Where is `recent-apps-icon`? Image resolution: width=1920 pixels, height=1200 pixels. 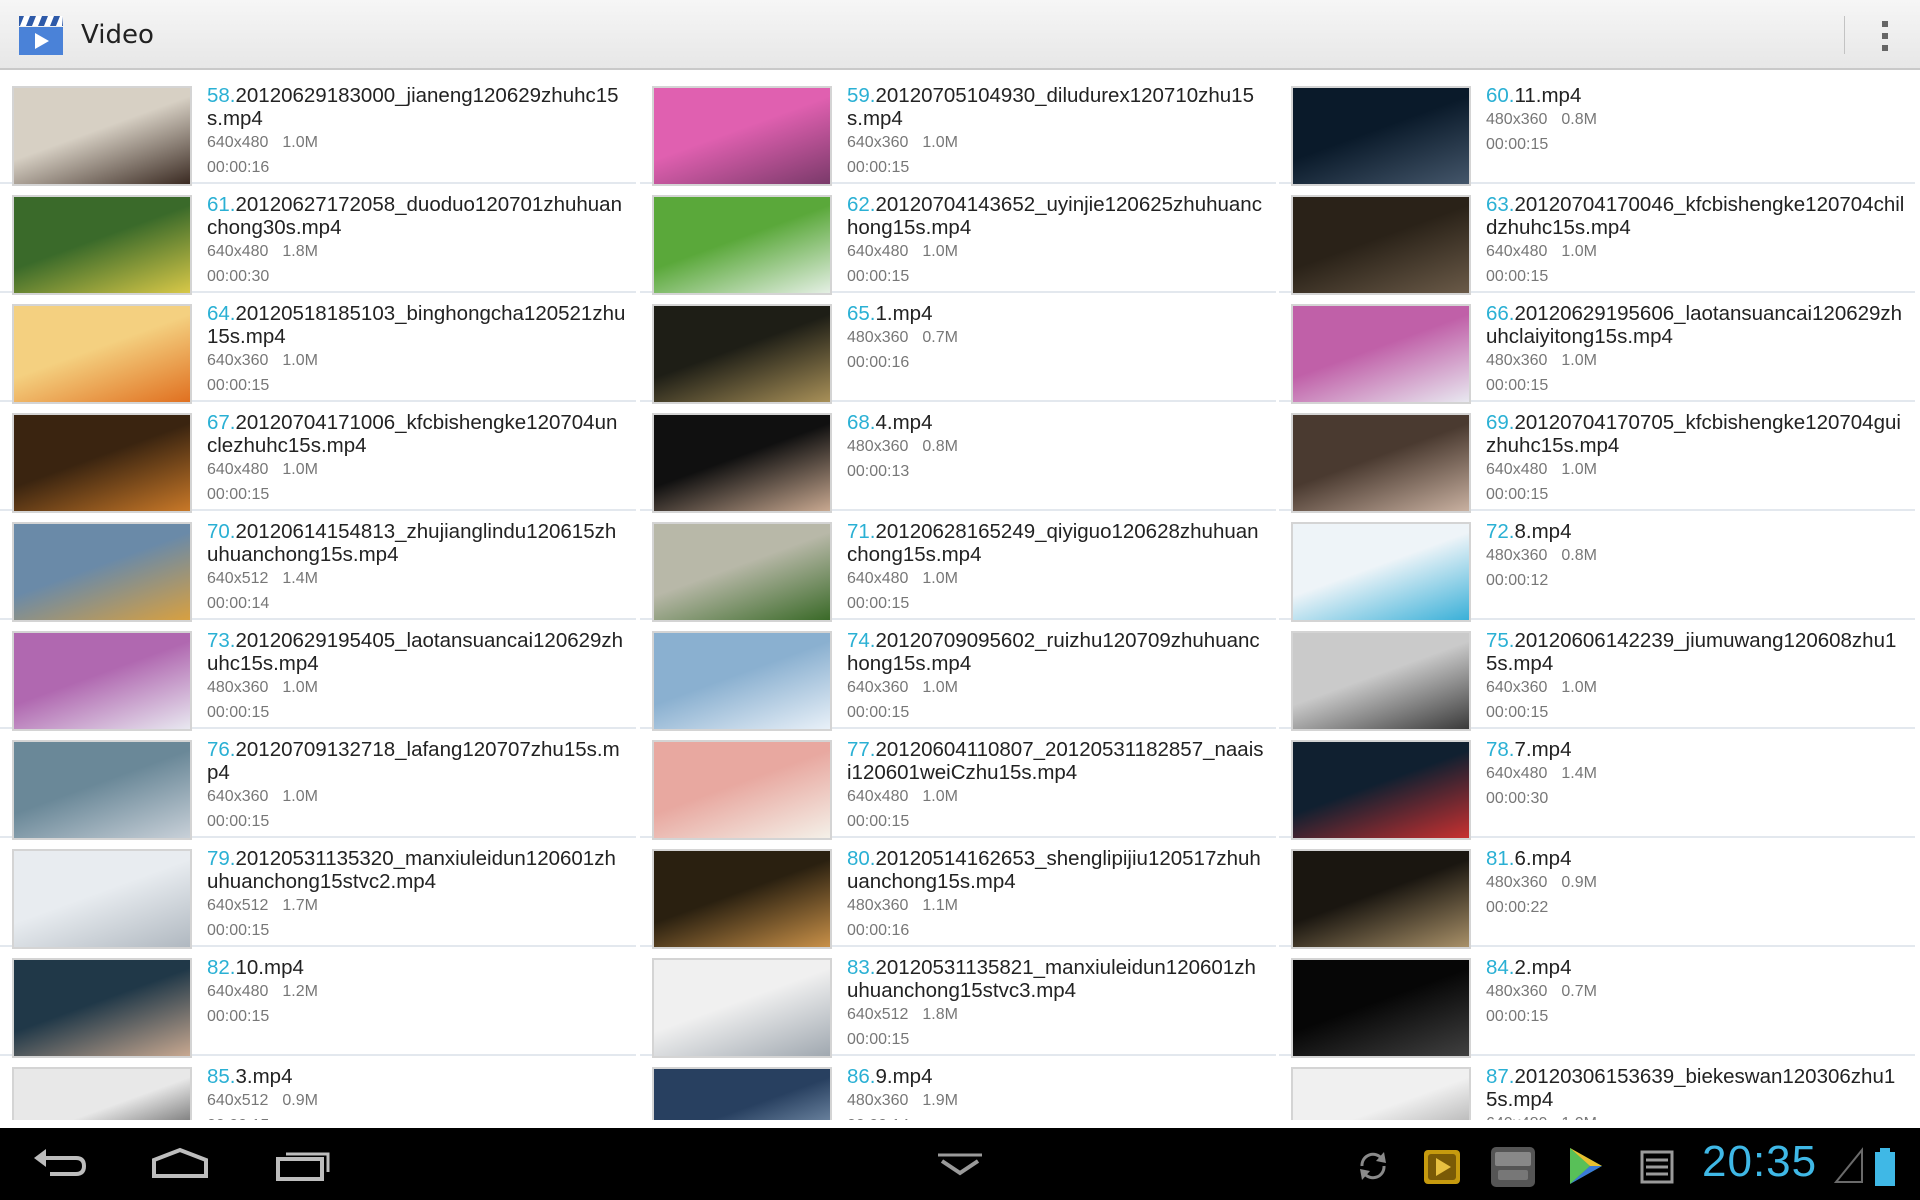
recent-apps-icon is located at coordinates (302, 1164).